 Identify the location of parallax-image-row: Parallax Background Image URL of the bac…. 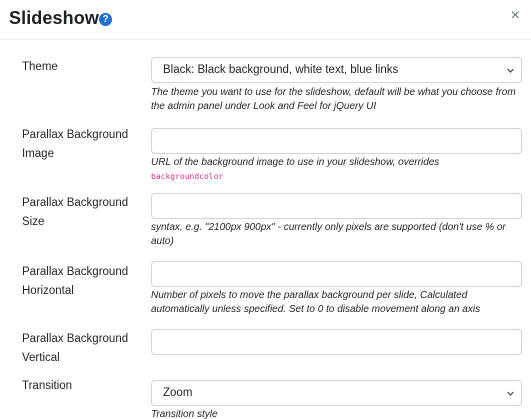
(265, 155).